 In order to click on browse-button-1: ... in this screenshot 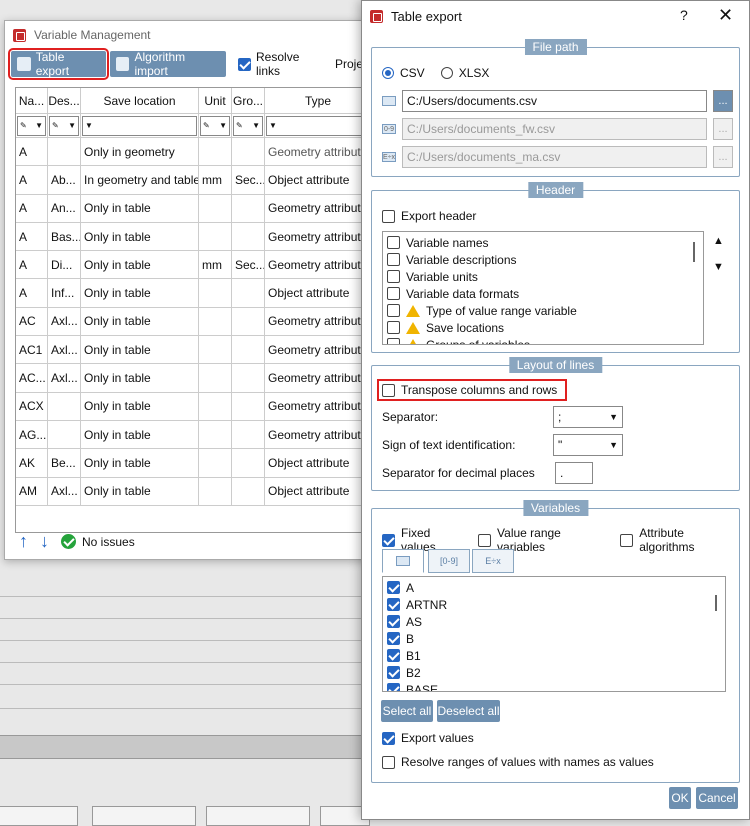, I will do `click(723, 101)`.